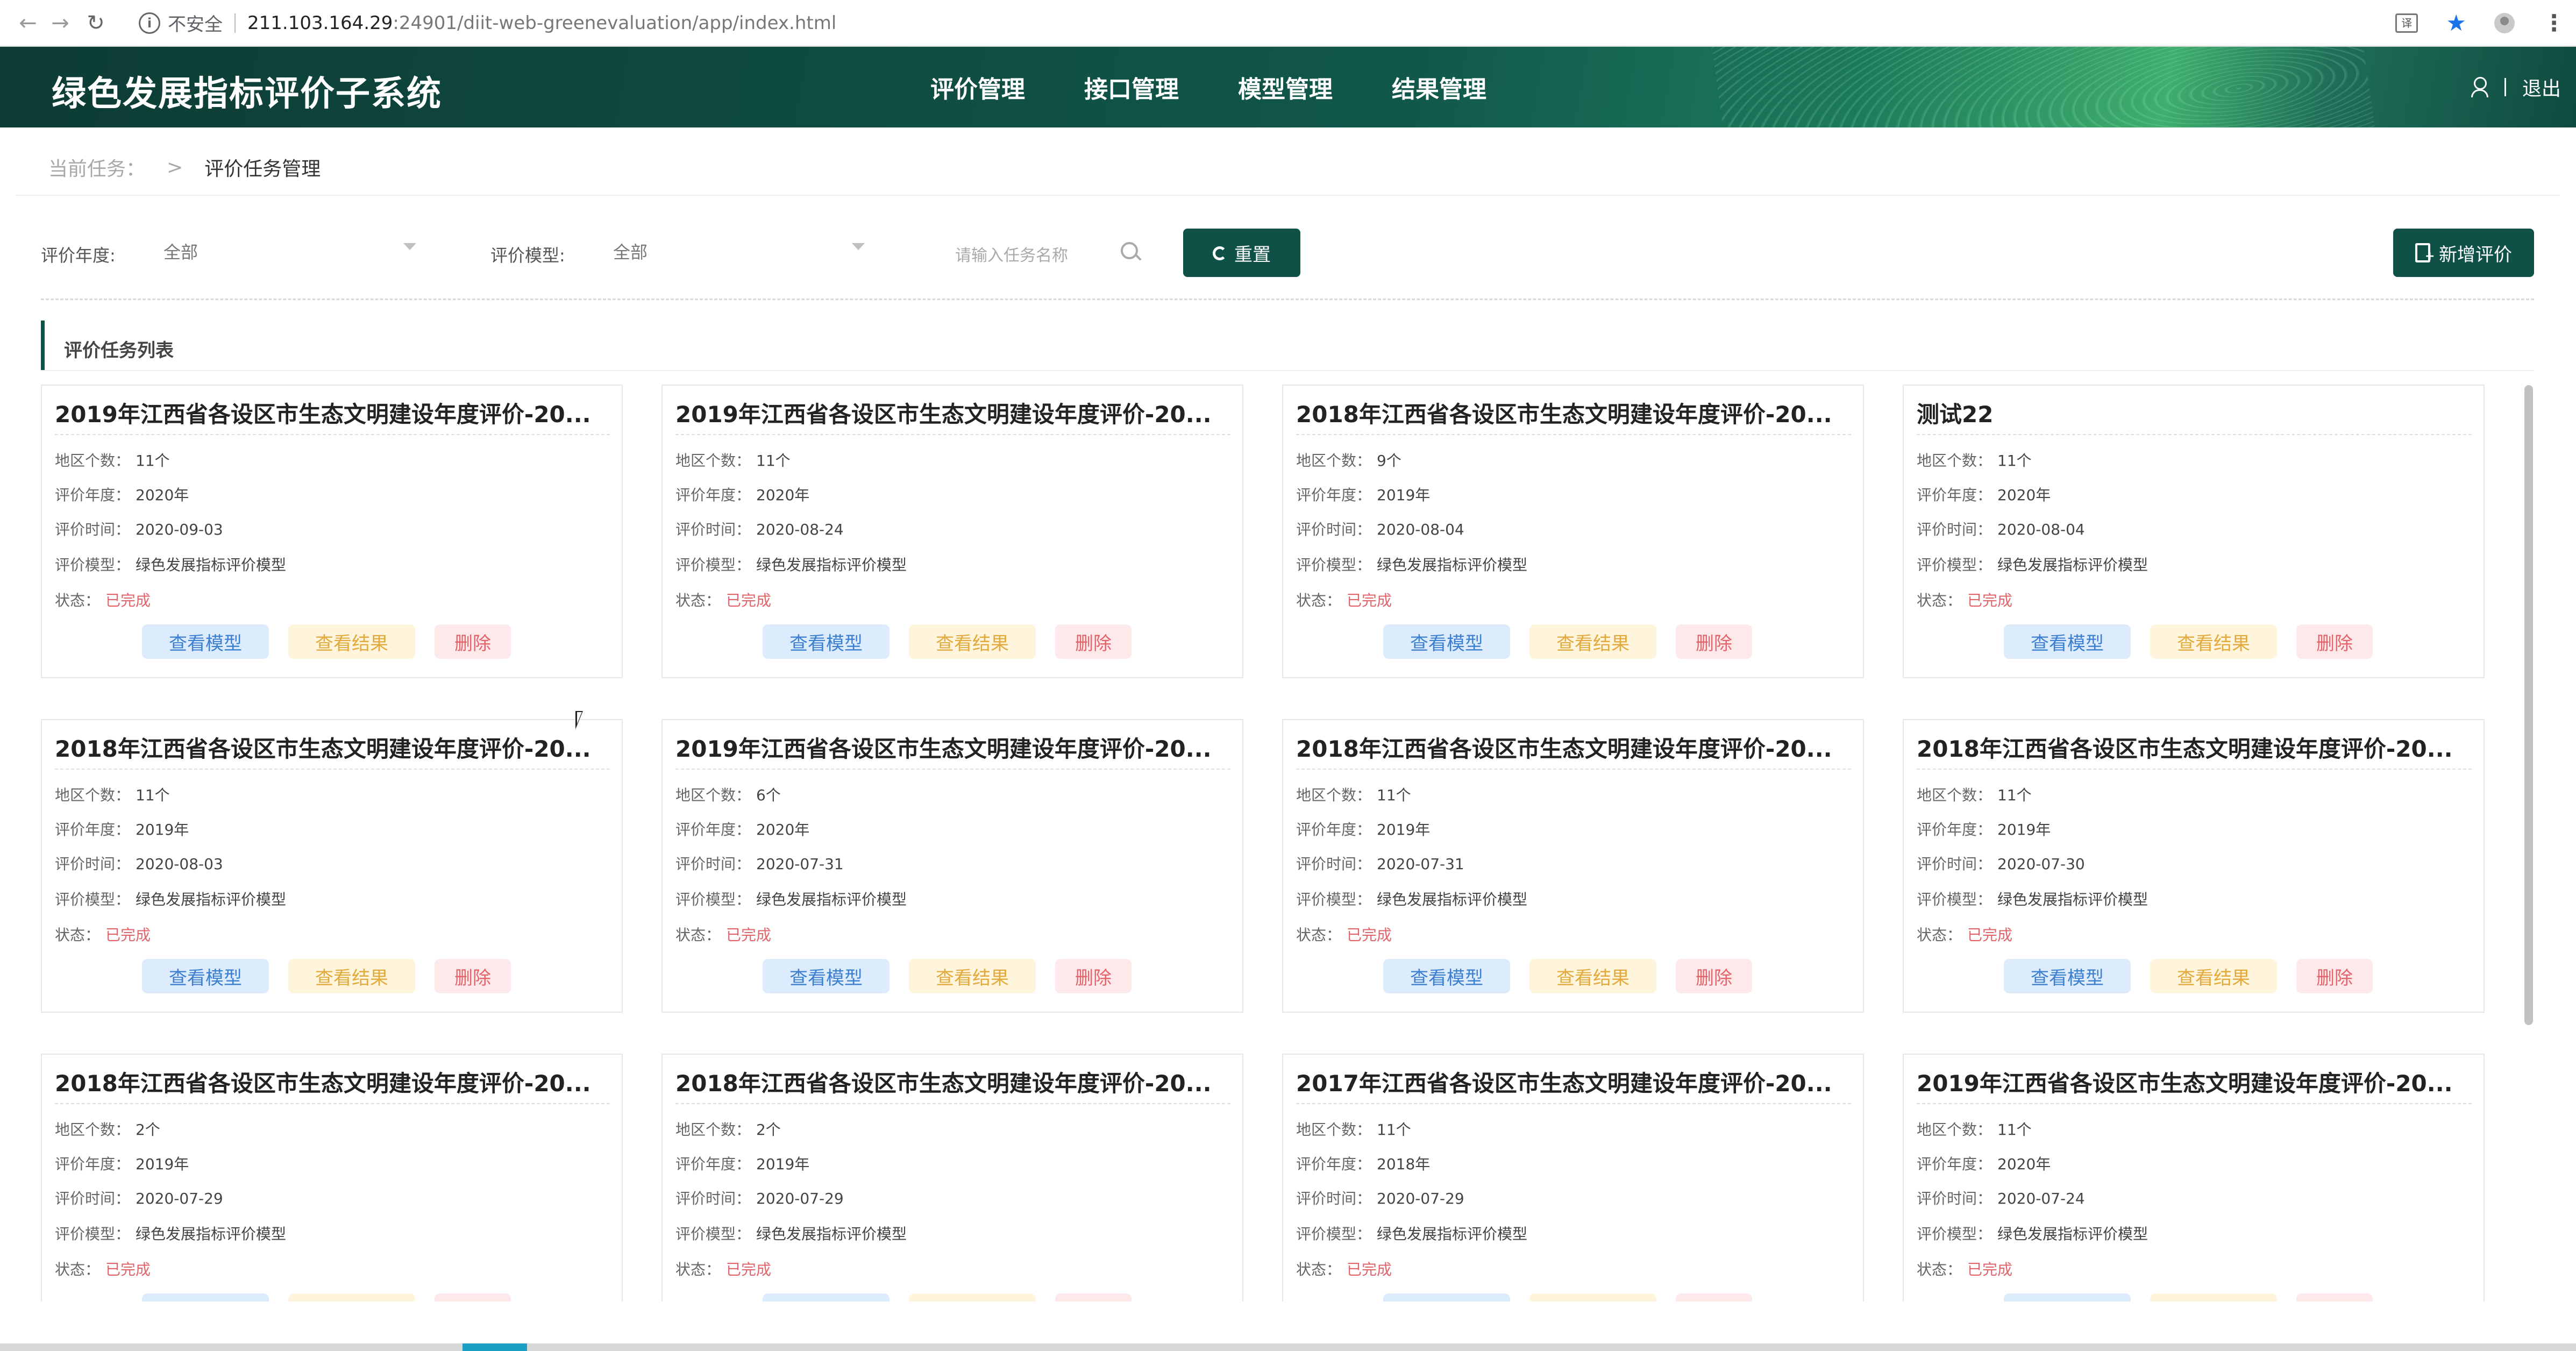 The height and width of the screenshot is (1351, 2576). What do you see at coordinates (2001, 1197) in the screenshot?
I see `card-field-time: 评价时间： 2020-07-24` at bounding box center [2001, 1197].